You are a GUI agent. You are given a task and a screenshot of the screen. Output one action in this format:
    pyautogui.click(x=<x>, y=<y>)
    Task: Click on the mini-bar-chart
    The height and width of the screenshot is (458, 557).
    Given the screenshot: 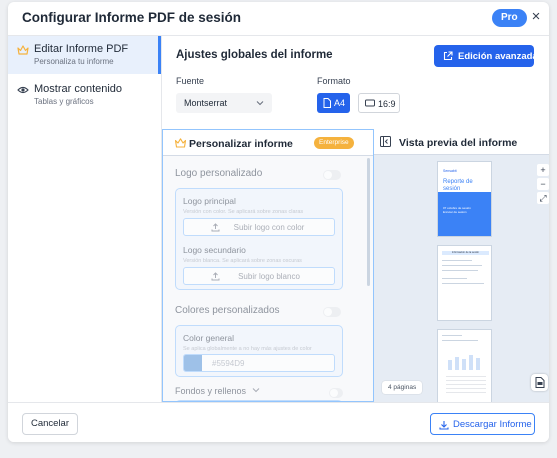 What is the action you would take?
    pyautogui.click(x=464, y=362)
    